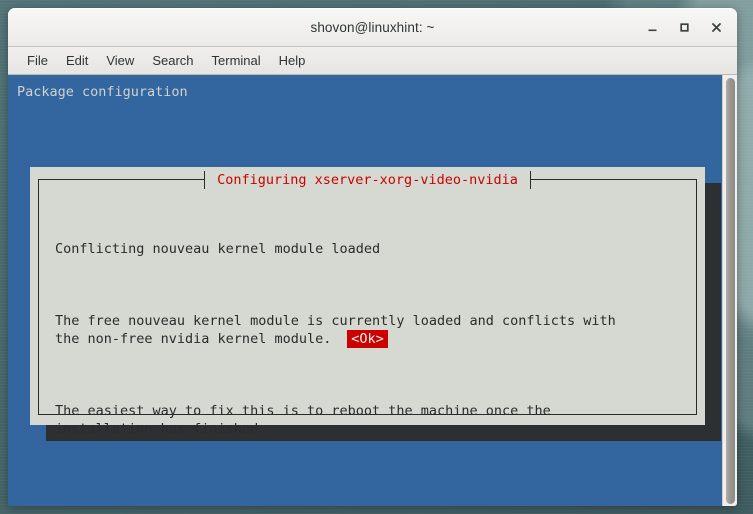 The image size is (753, 514). Describe the element at coordinates (372, 61) in the screenshot. I see `menu-bar: File Edit View Search Terminal Help` at that location.